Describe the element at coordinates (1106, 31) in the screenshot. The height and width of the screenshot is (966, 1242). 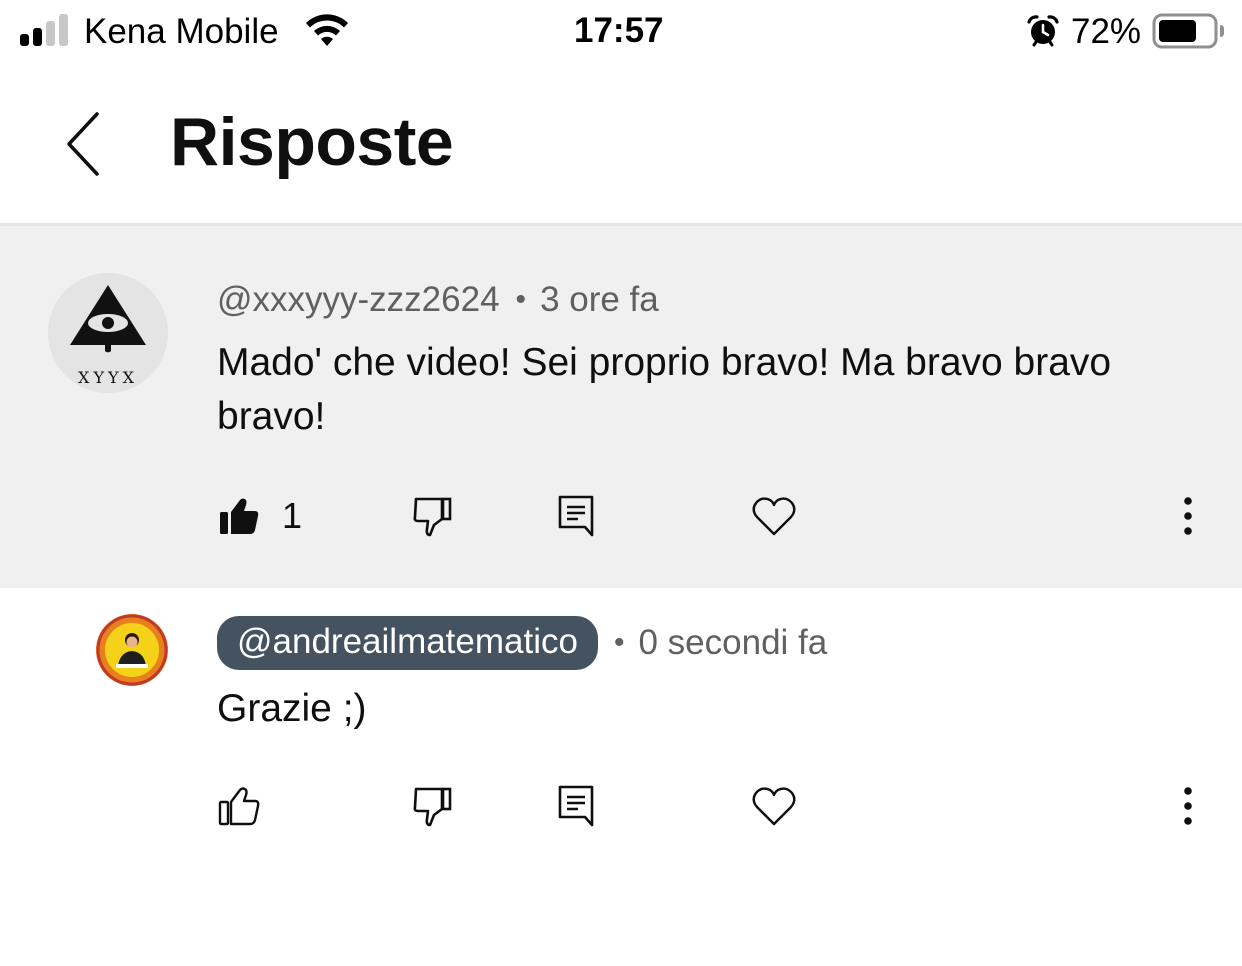
I see `battery-percent: 72%` at that location.